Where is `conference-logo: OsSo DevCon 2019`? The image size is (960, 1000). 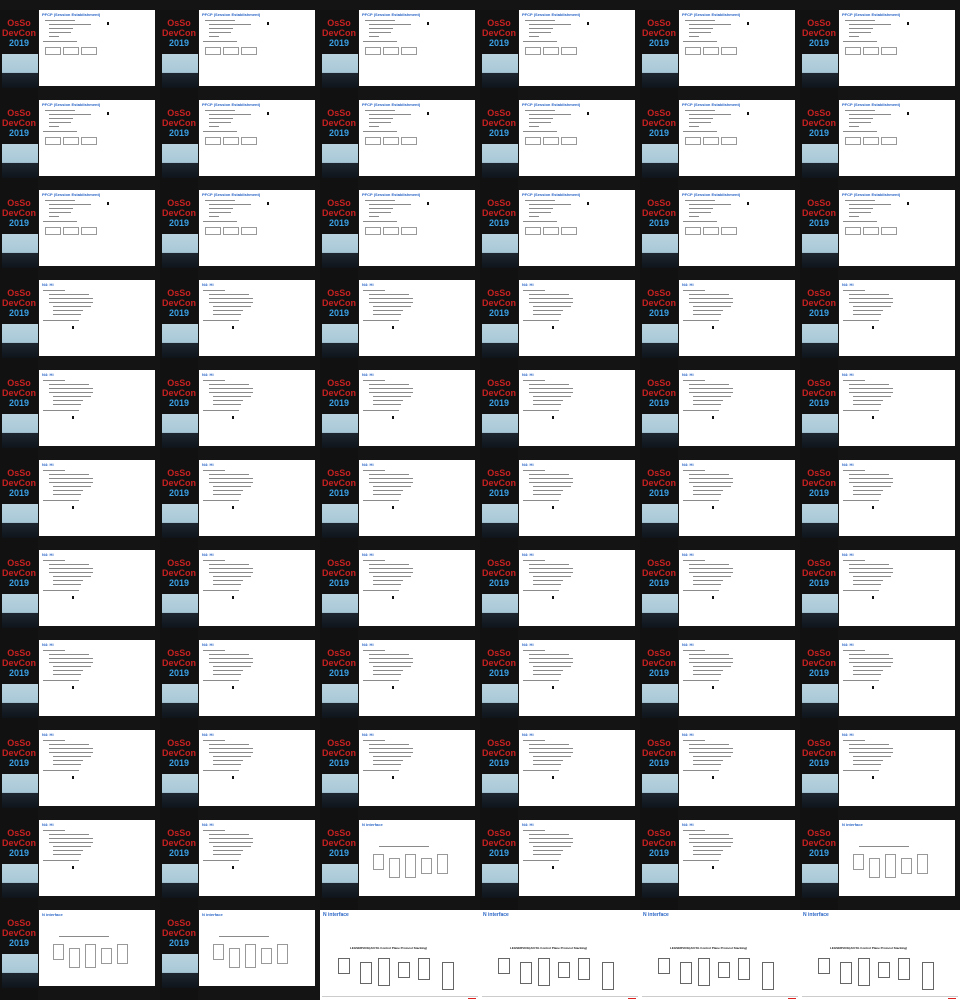 conference-logo: OsSo DevCon 2019 is located at coordinates (819, 483).